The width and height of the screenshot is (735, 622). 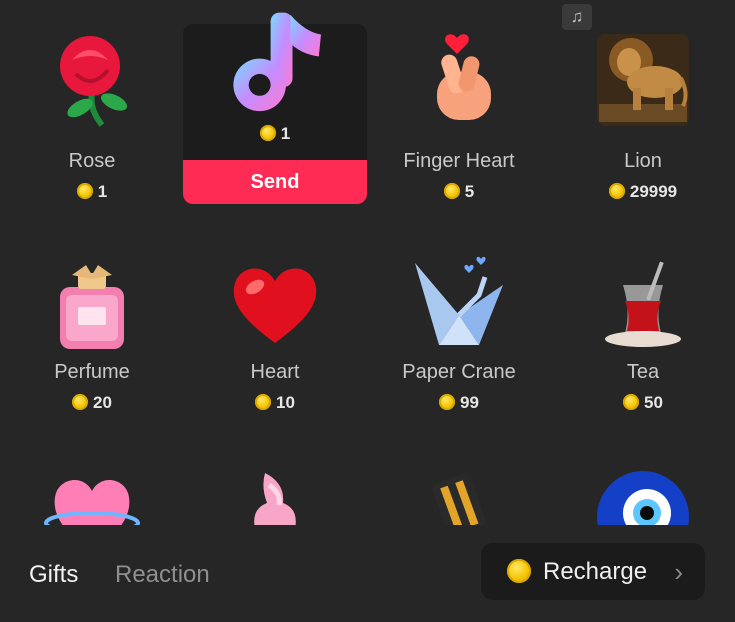 I want to click on gift-selected-card: 1 Send, so click(x=275, y=108).